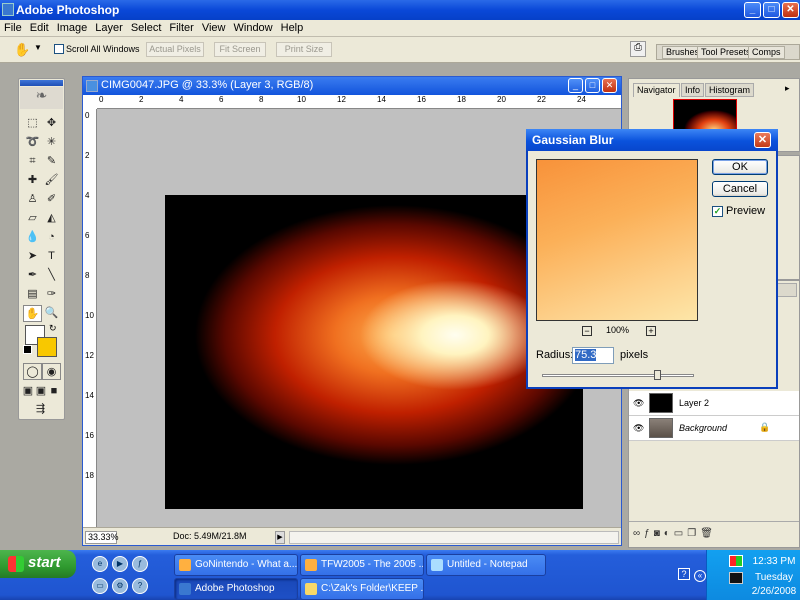 The image size is (800, 600). Describe the element at coordinates (51, 256) in the screenshot. I see `type-tool-icon: T` at that location.